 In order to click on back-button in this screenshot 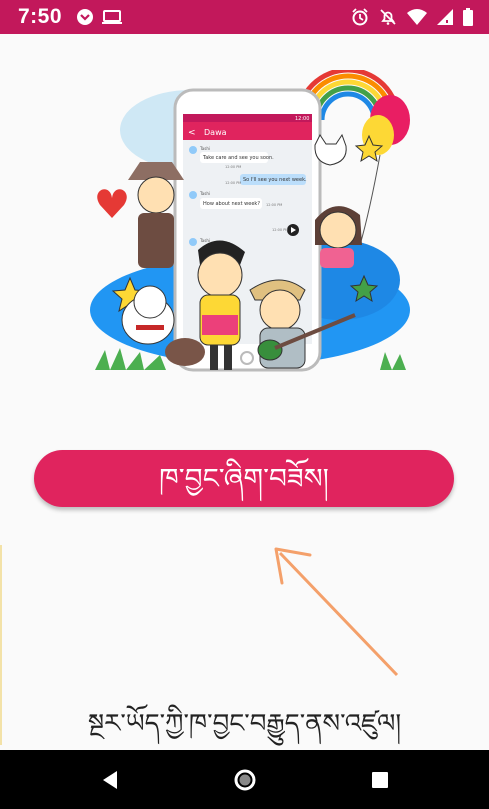, I will do `click(110, 779)`.